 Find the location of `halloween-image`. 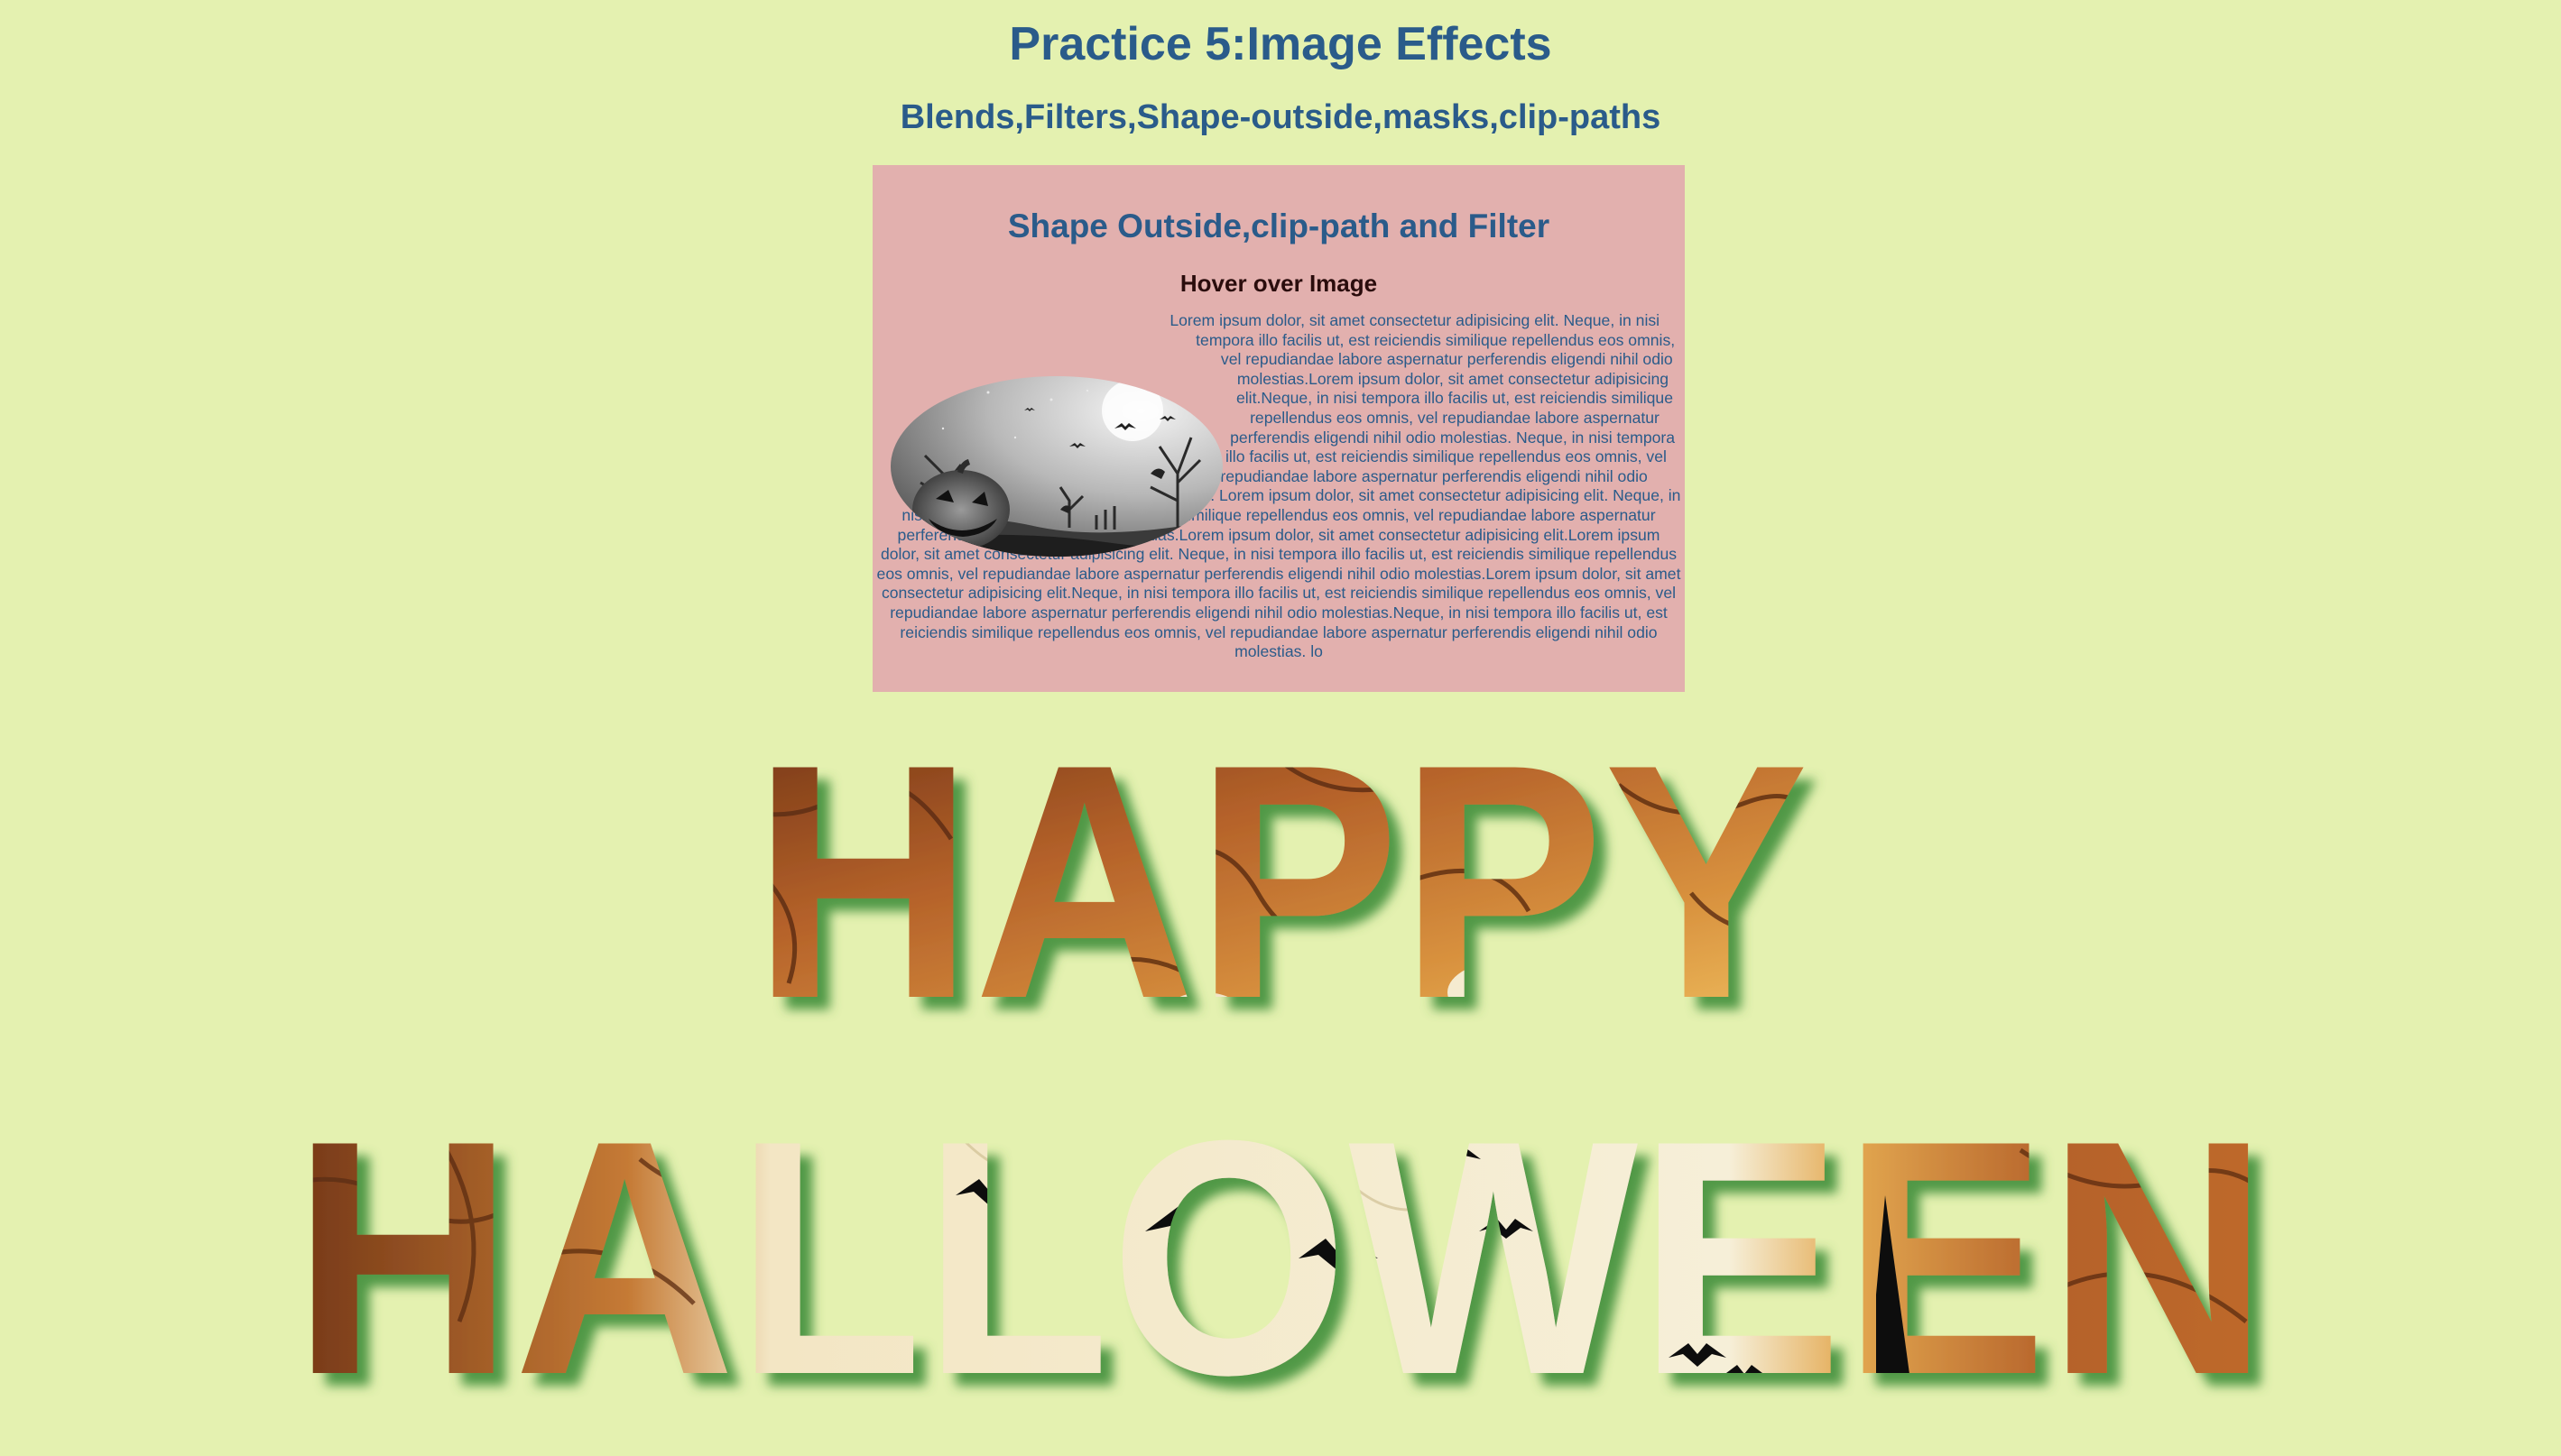

halloween-image is located at coordinates (1056, 465).